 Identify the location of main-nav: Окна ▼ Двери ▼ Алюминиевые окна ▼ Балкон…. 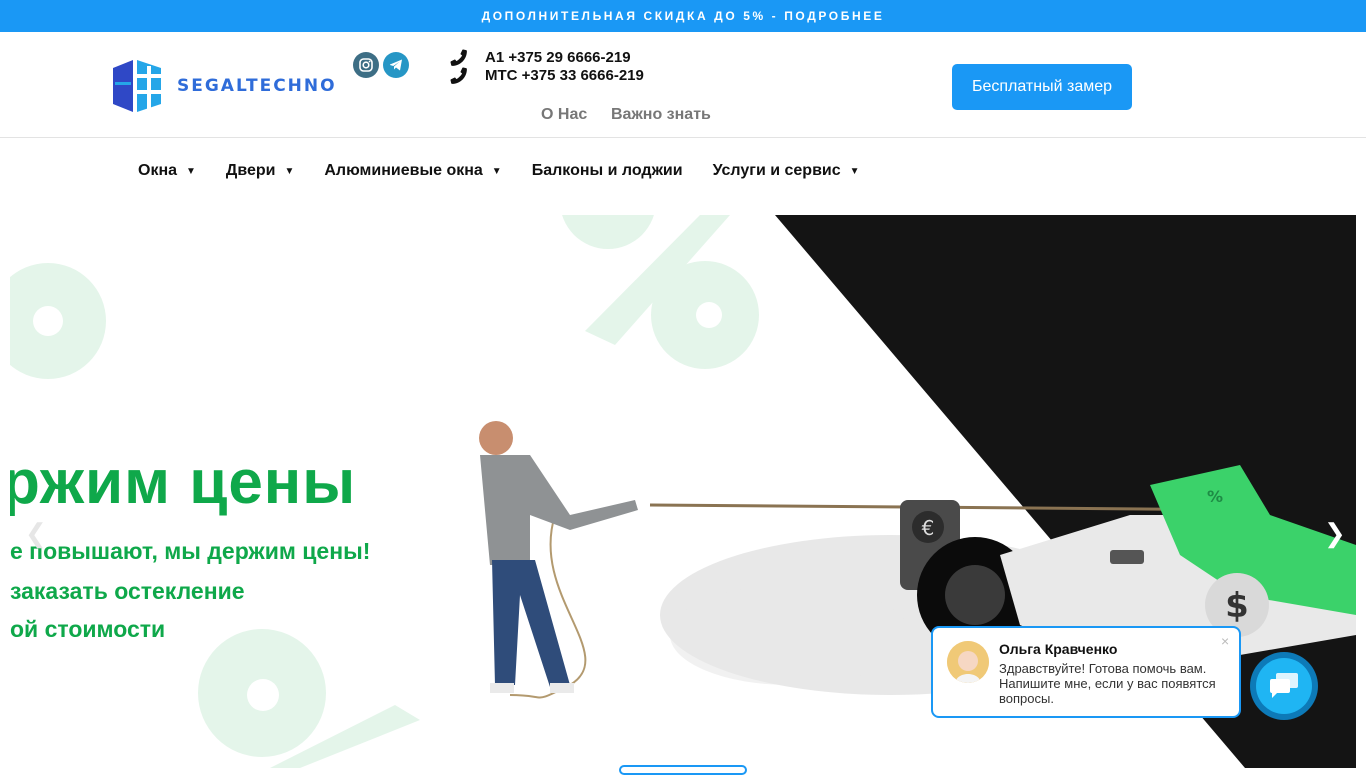
(514, 171).